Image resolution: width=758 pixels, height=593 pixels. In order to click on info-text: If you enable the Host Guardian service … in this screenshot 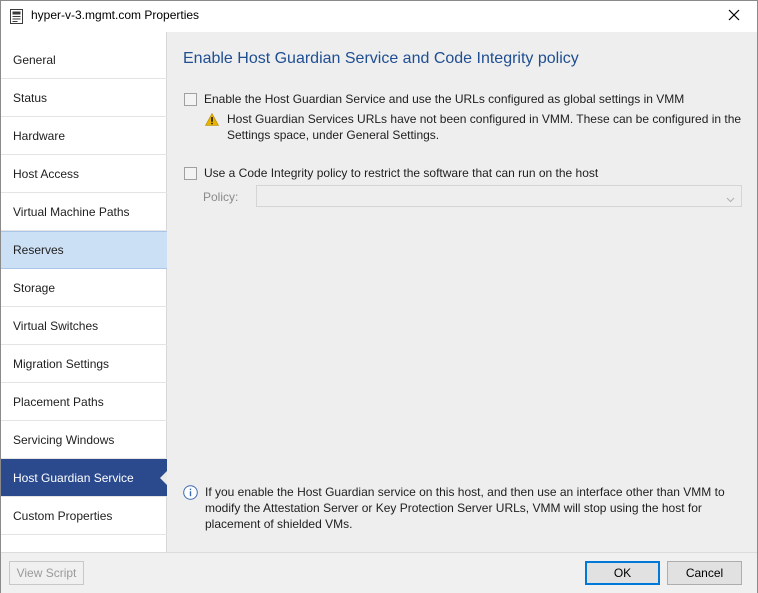, I will do `click(465, 508)`.